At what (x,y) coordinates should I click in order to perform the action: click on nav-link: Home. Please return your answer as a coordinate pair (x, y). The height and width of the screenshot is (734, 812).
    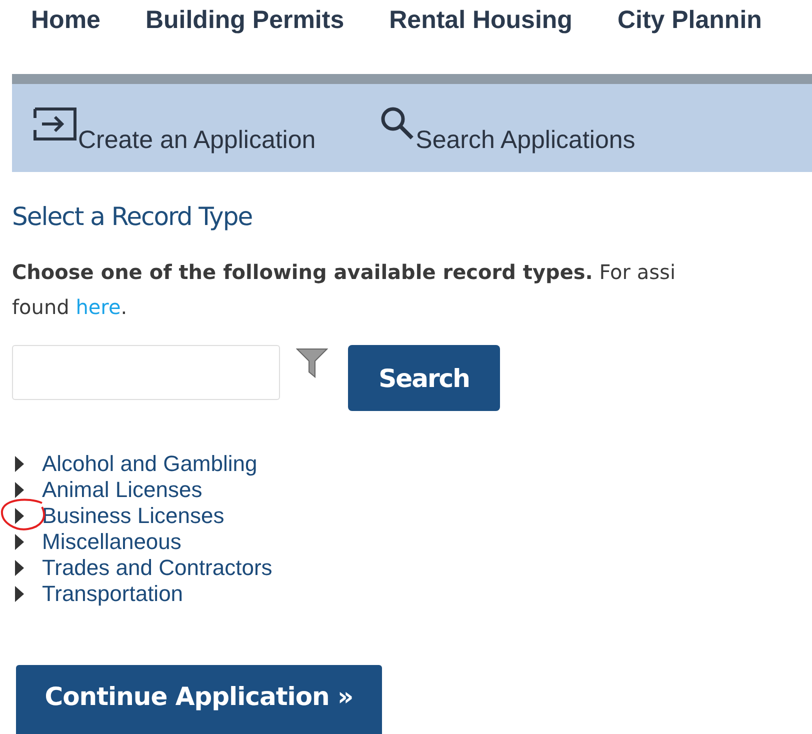
    Looking at the image, I should click on (65, 22).